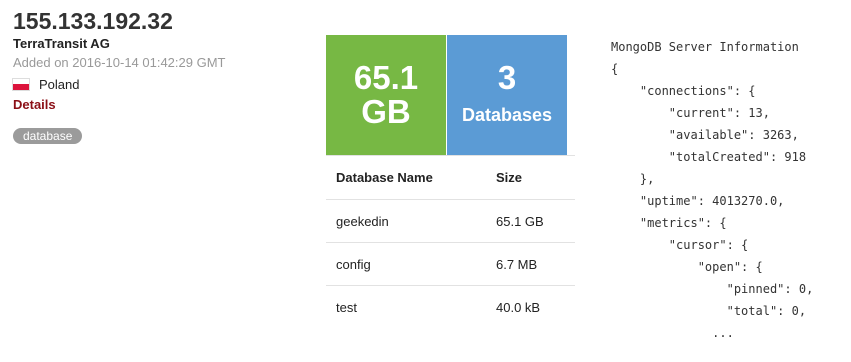  What do you see at coordinates (683, 91) in the screenshot?
I see `server-info-line: "connections": {` at bounding box center [683, 91].